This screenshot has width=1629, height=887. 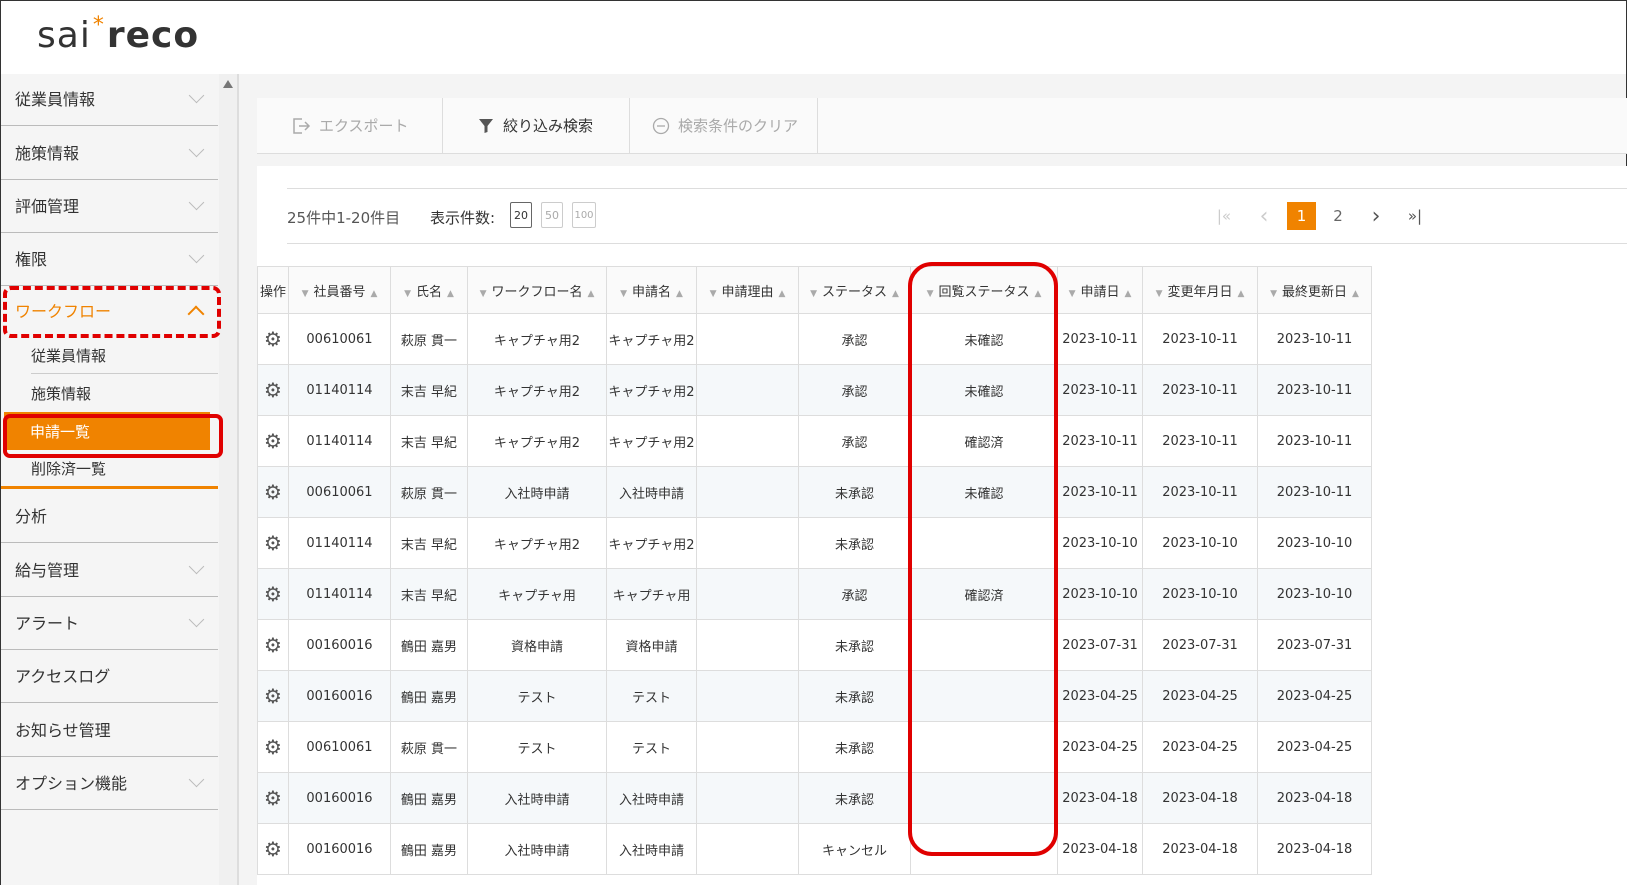 I want to click on cell-employee-id: 01140114, so click(x=339, y=441).